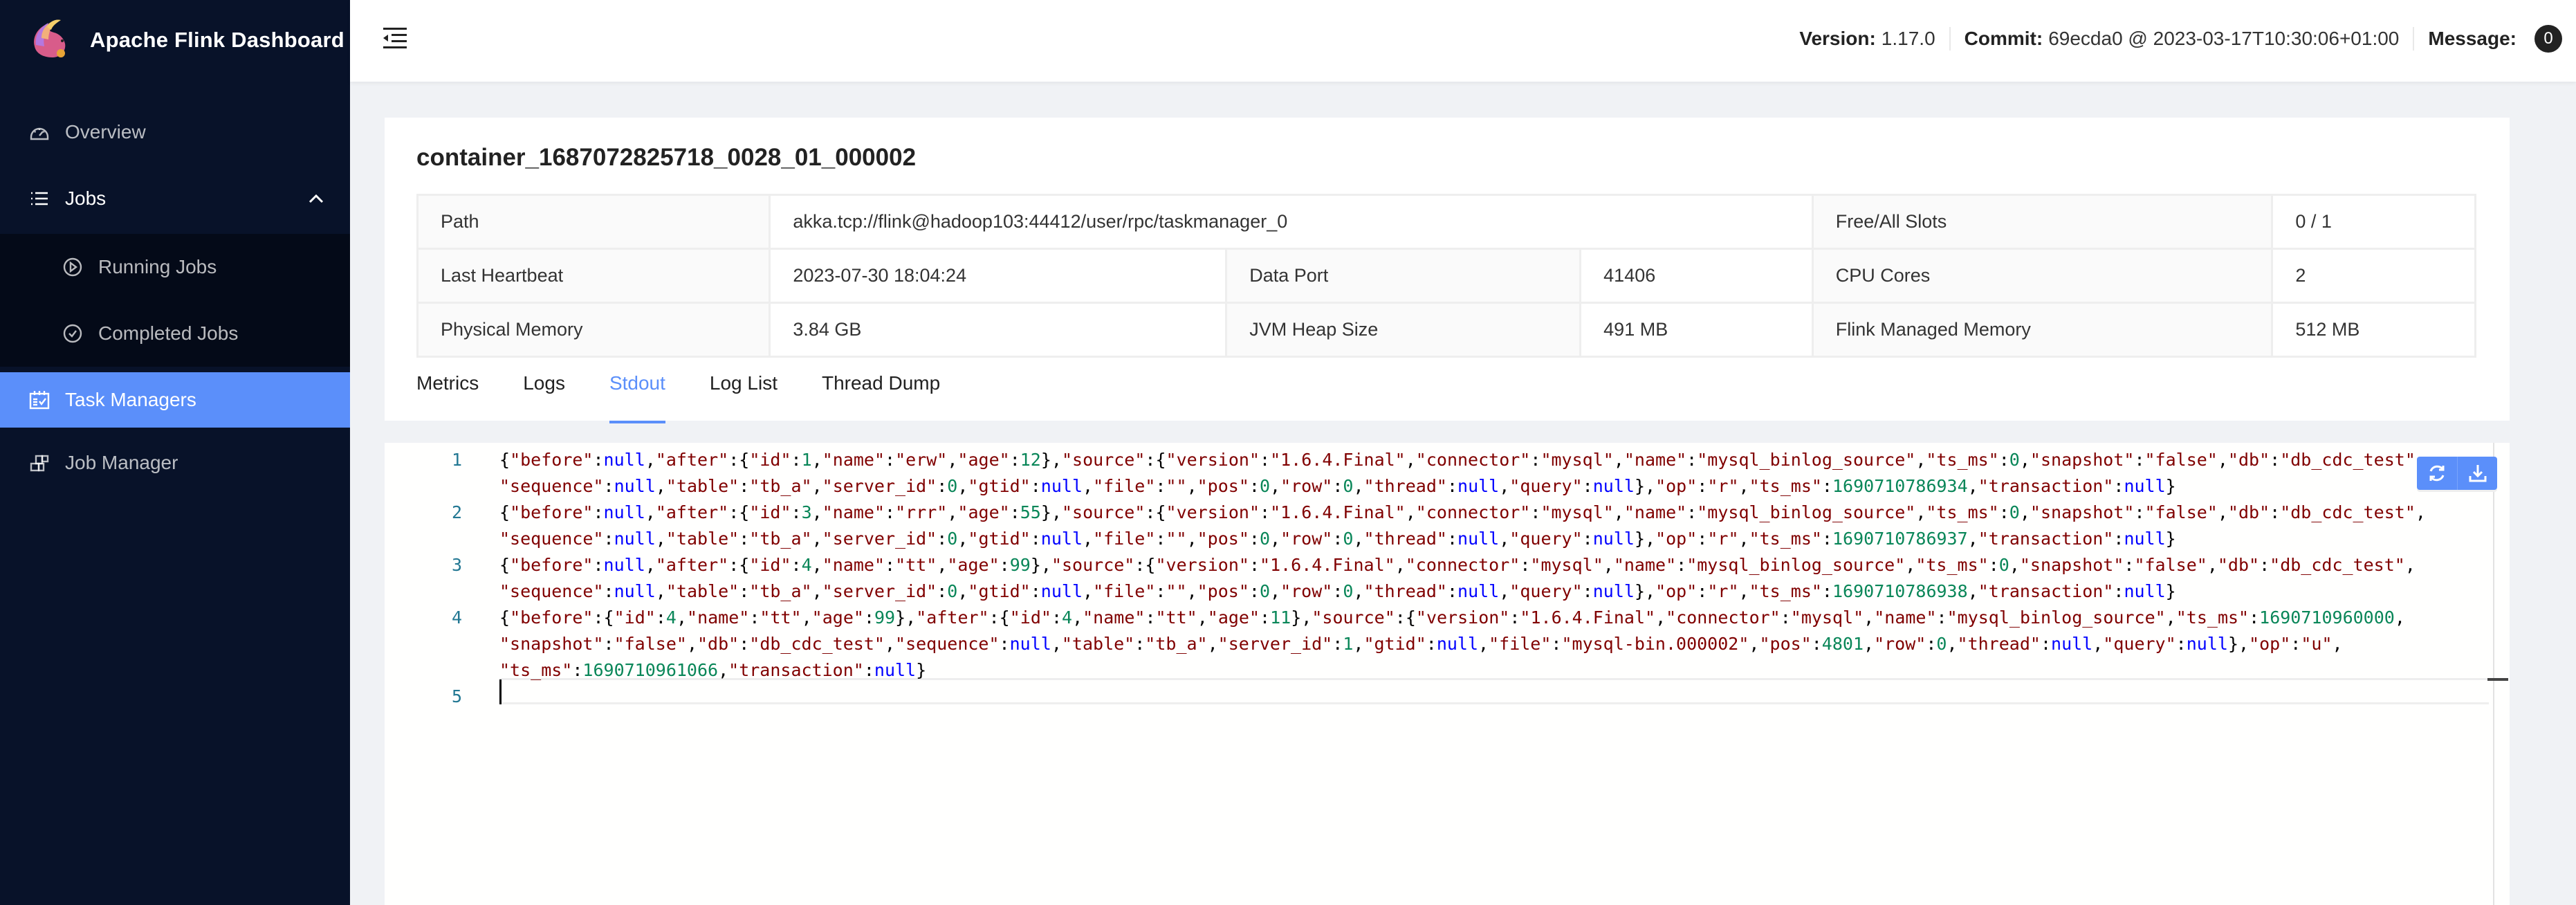 The image size is (2576, 905). Describe the element at coordinates (593, 222) in the screenshot. I see `path-label: Path` at that location.